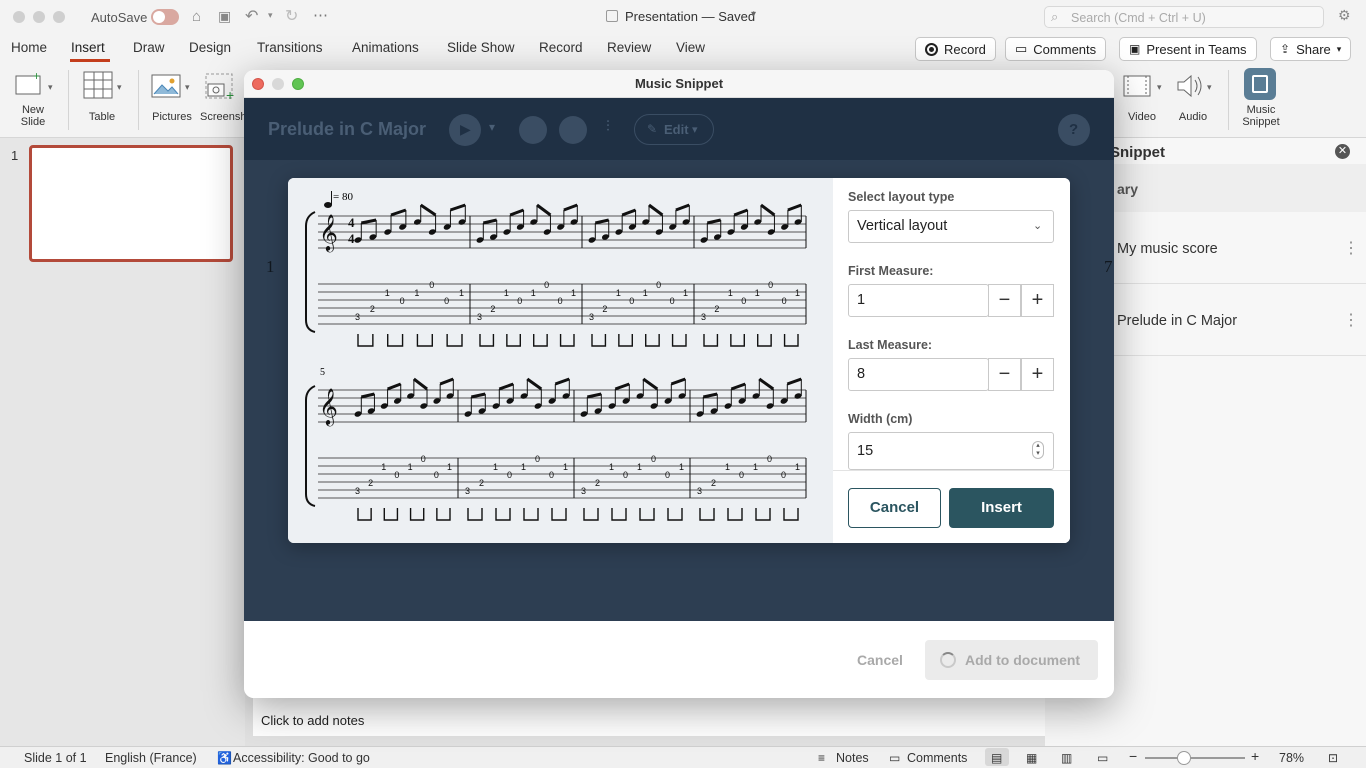 The width and height of the screenshot is (1366, 768). I want to click on undo-icon: ↶, so click(251, 16).